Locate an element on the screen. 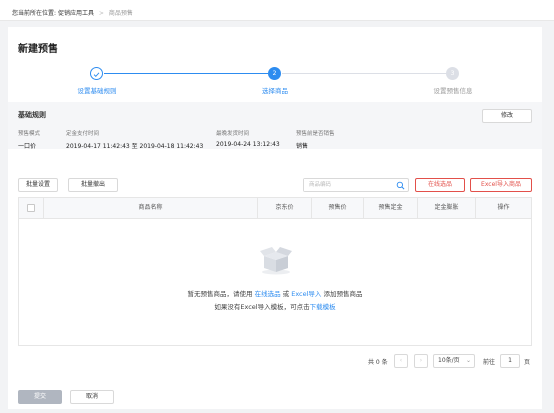 The width and height of the screenshot is (554, 413). chevron-right-icon: › is located at coordinates (421, 360).